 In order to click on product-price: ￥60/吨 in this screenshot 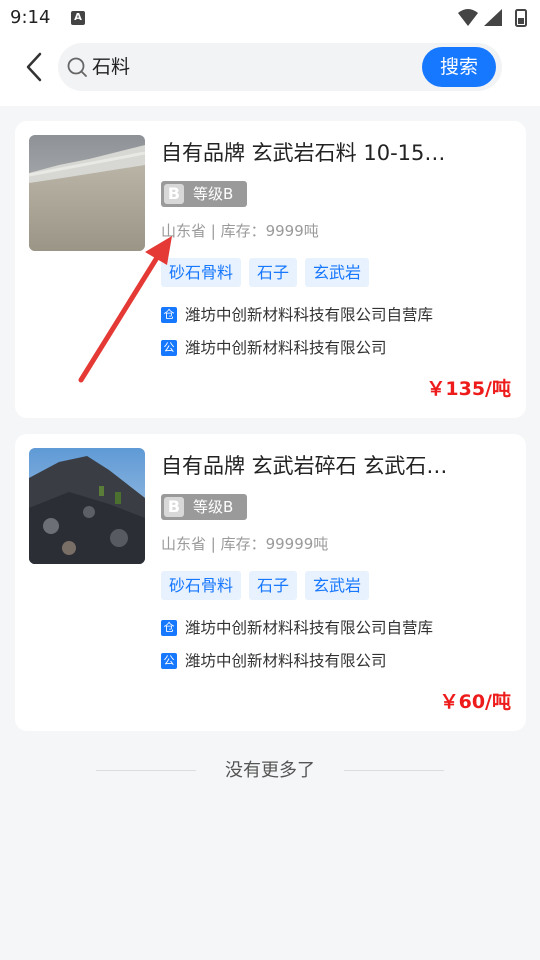, I will do `click(475, 702)`.